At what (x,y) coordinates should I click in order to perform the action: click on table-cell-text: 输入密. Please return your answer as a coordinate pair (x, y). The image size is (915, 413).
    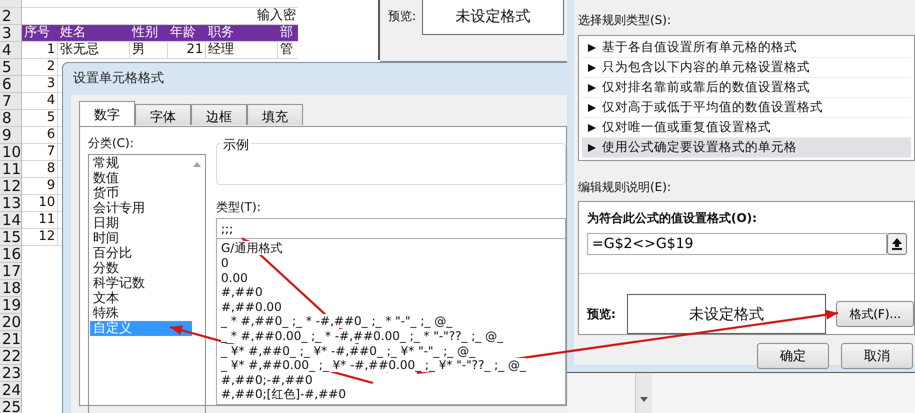
    Looking at the image, I should click on (277, 16).